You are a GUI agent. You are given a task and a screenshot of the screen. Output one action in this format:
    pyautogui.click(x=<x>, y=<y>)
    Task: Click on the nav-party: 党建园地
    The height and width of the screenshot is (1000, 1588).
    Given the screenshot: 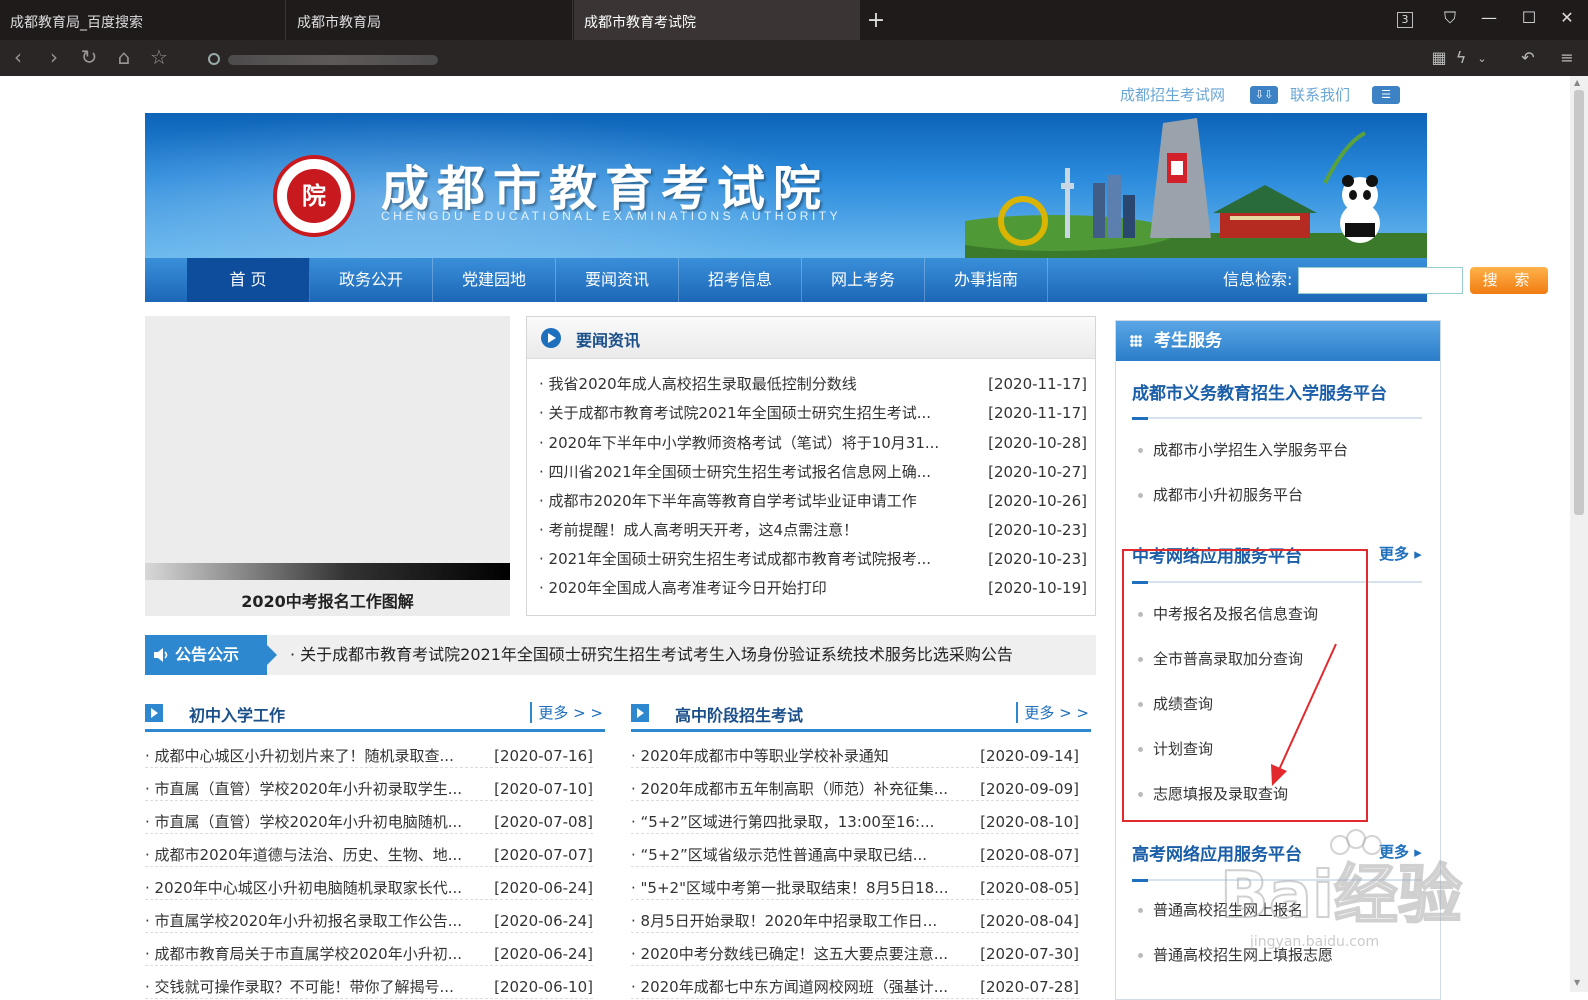 What is the action you would take?
    pyautogui.click(x=494, y=280)
    